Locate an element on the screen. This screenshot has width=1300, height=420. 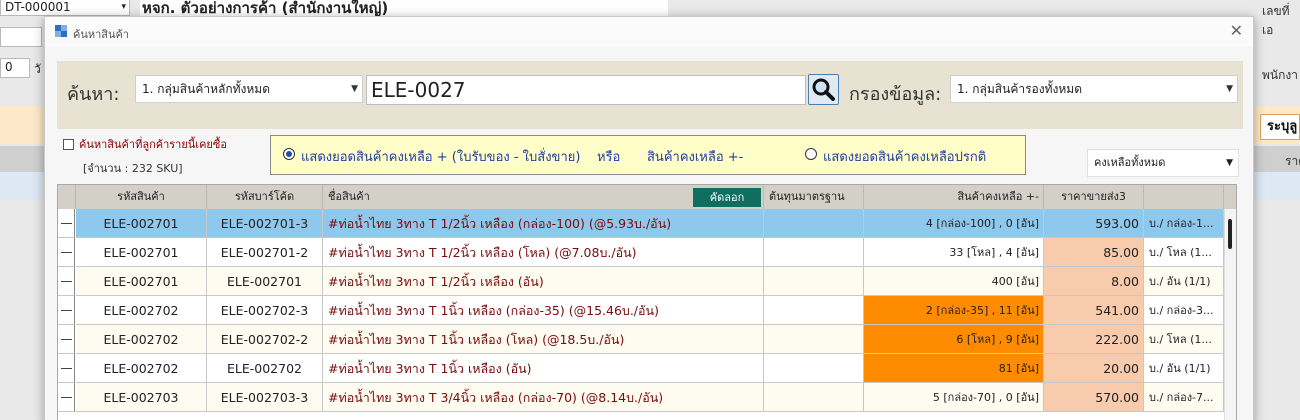
cell-price: 570.00 is located at coordinates (1094, 397).